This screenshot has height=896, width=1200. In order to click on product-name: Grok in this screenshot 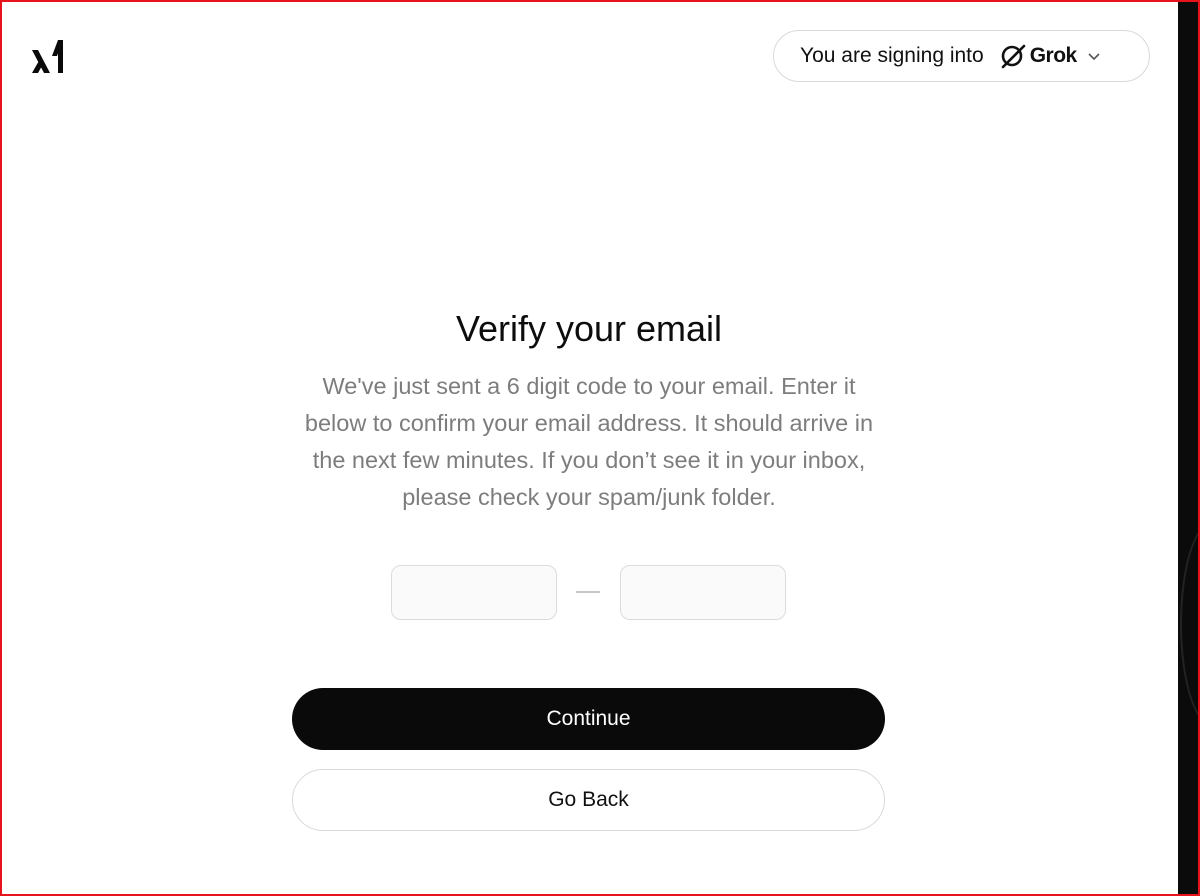, I will do `click(1053, 55)`.